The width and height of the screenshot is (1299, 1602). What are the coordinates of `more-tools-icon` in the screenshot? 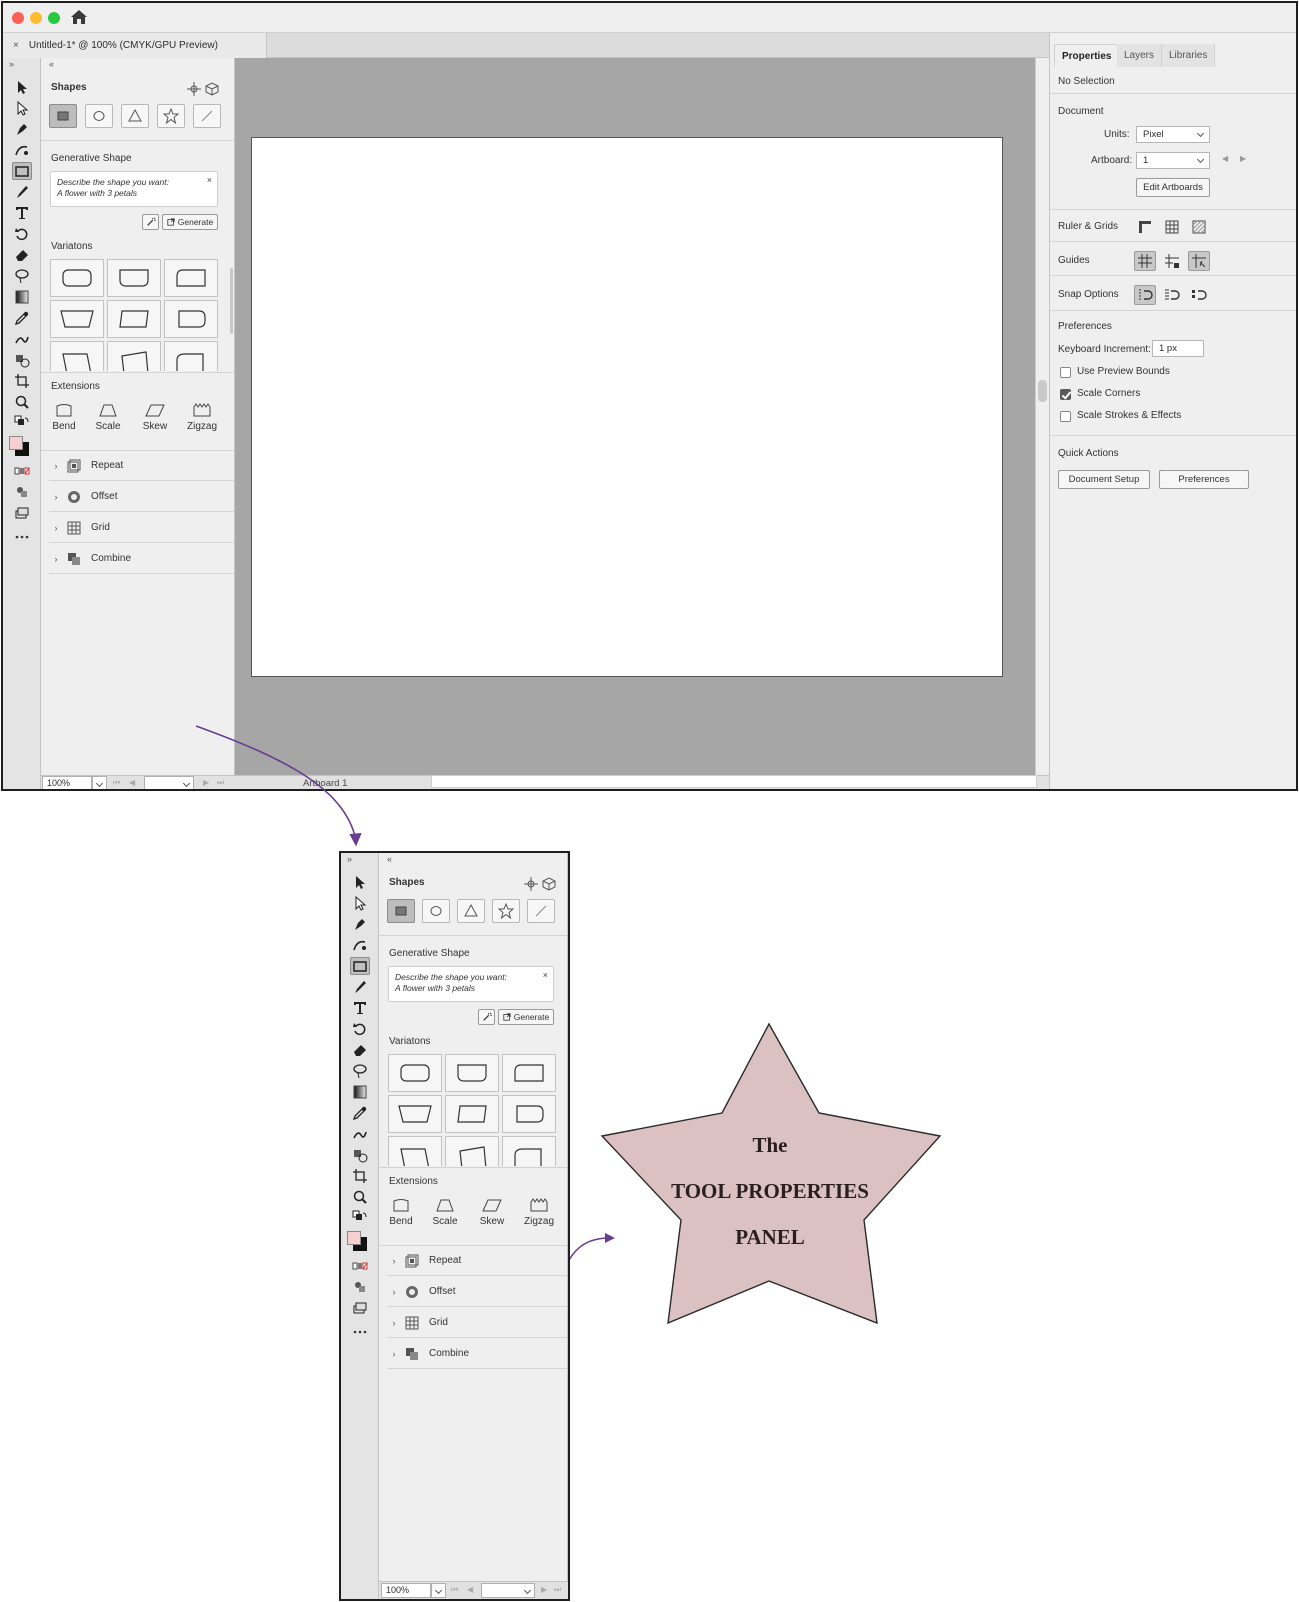 It's located at (360, 1332).